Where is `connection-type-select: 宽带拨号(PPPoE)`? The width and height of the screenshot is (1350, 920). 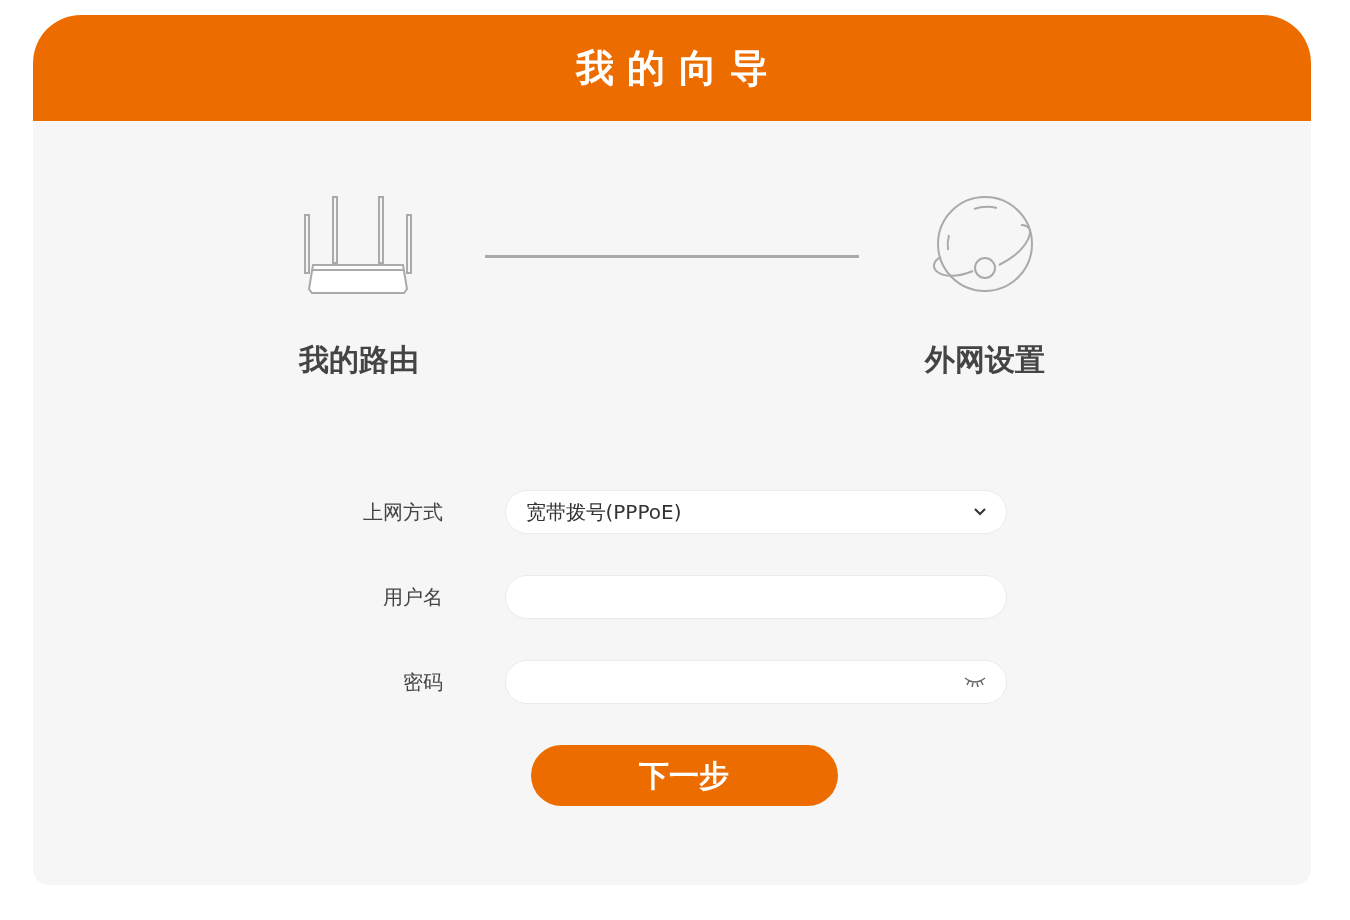 connection-type-select: 宽带拨号(PPPoE) is located at coordinates (755, 512).